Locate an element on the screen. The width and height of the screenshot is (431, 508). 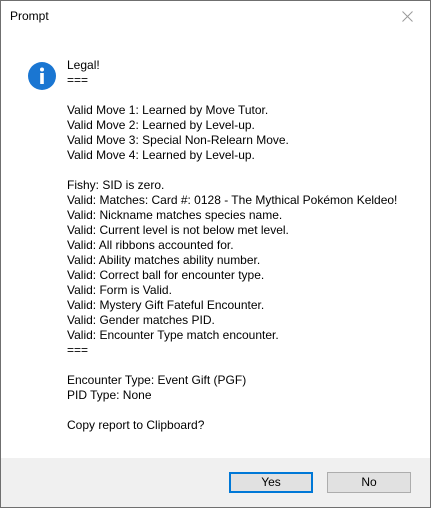
message-line: Legal! is located at coordinates (83, 65).